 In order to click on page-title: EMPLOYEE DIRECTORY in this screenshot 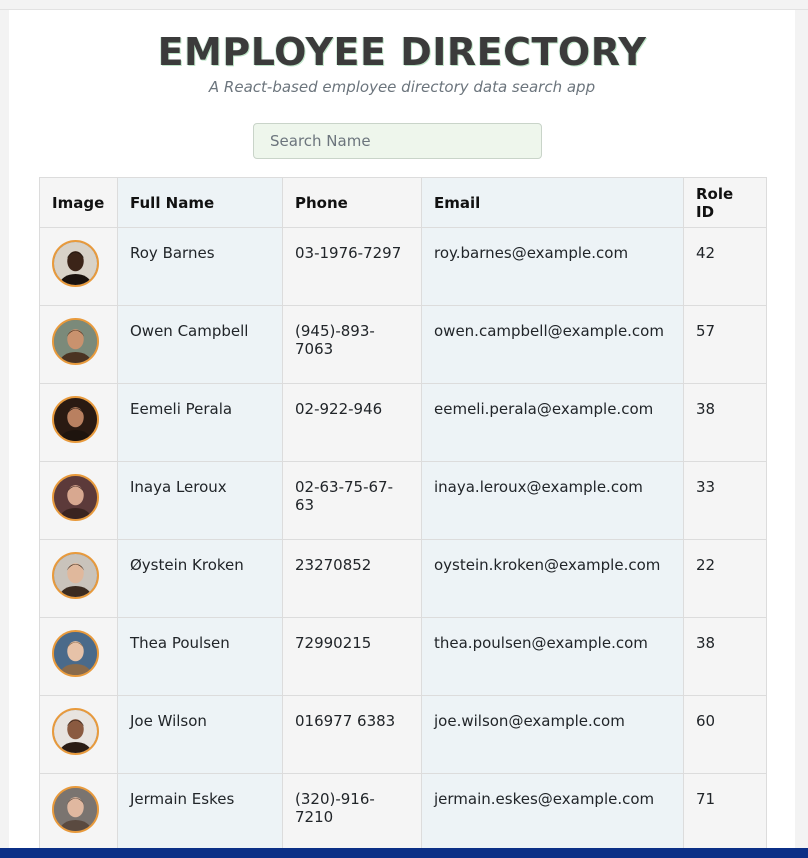, I will do `click(402, 52)`.